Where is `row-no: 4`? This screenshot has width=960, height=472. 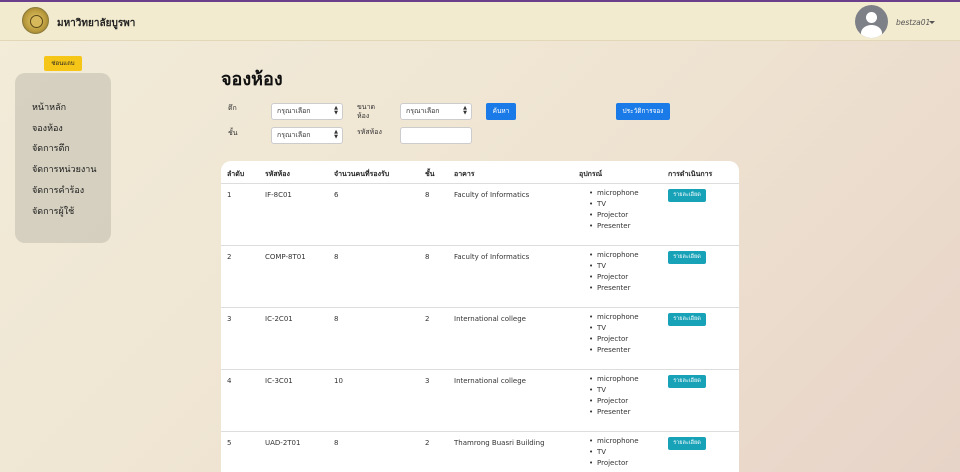 row-no: 4 is located at coordinates (229, 381).